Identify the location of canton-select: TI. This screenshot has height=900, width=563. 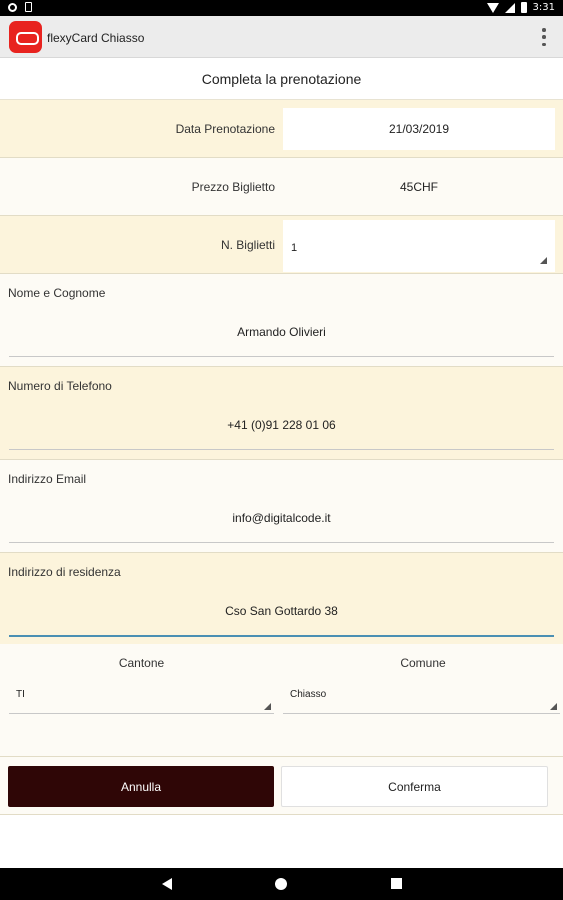
(141, 697).